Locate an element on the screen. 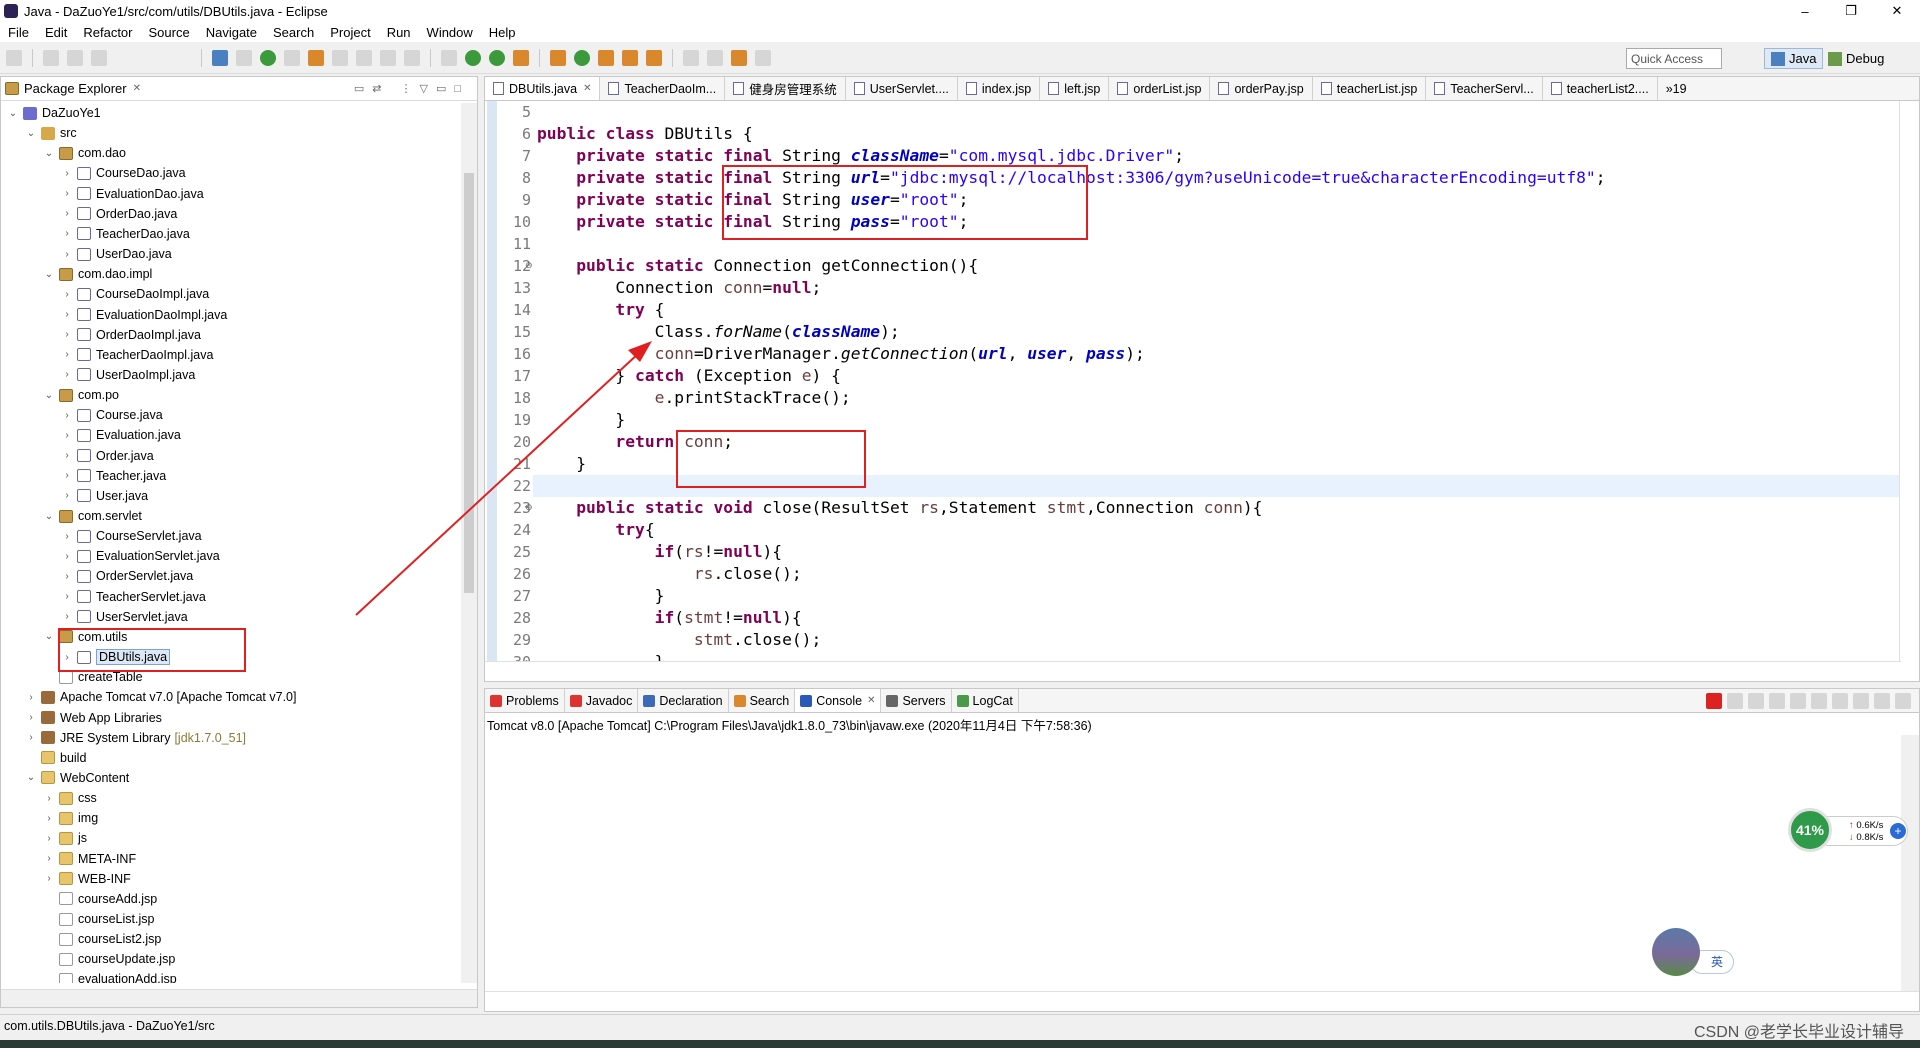  minimize-view-icon is located at coordinates (1882, 701).